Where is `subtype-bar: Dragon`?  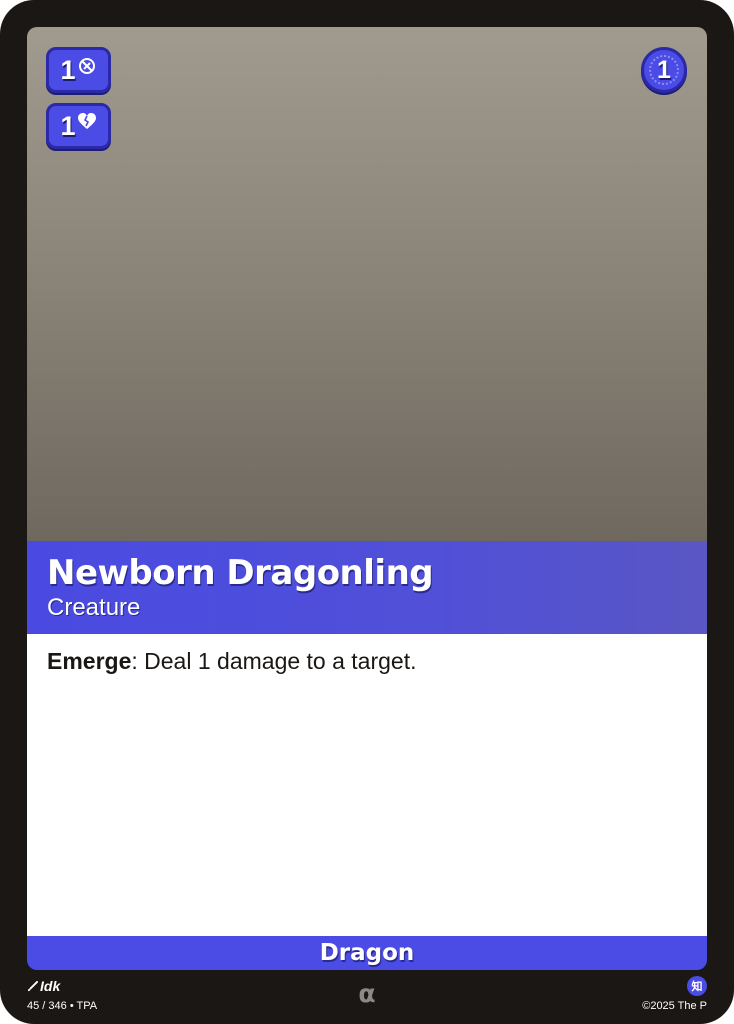
subtype-bar: Dragon is located at coordinates (367, 953).